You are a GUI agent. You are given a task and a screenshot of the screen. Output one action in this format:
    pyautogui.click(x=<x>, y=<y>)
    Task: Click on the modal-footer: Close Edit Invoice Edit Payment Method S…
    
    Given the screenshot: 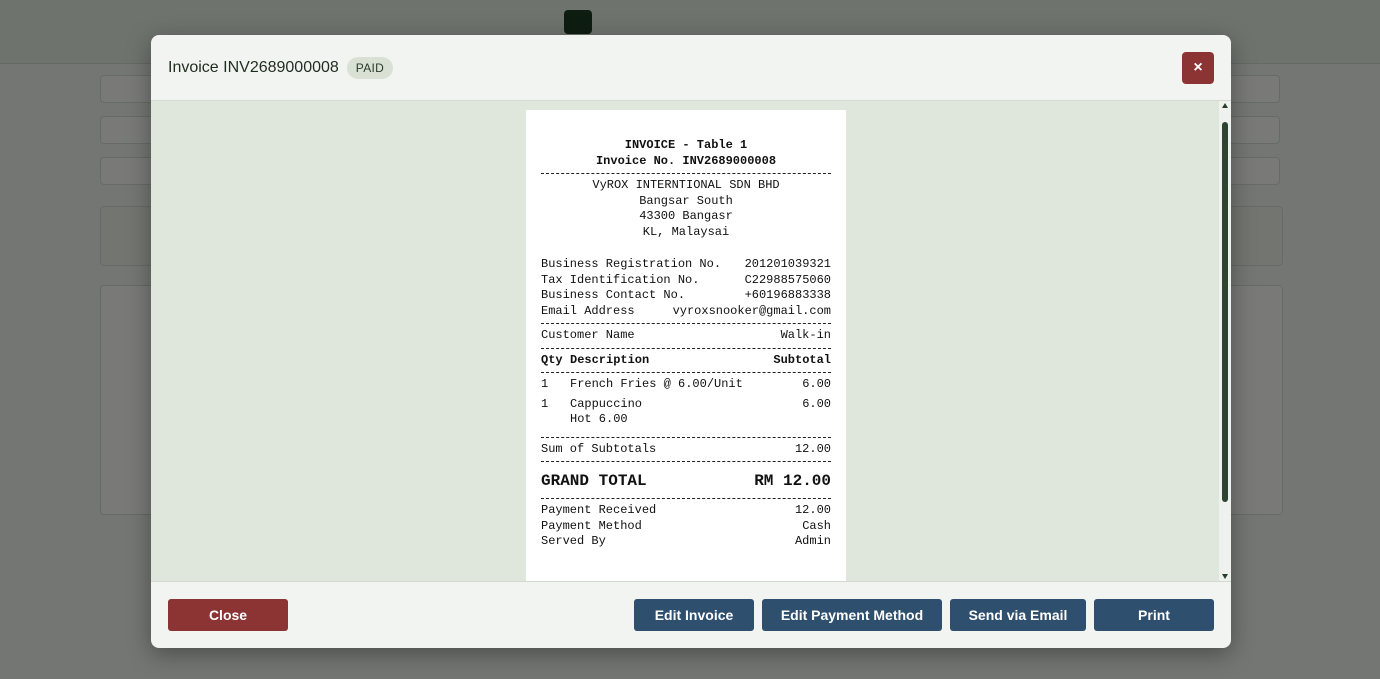 What is the action you would take?
    pyautogui.click(x=691, y=614)
    